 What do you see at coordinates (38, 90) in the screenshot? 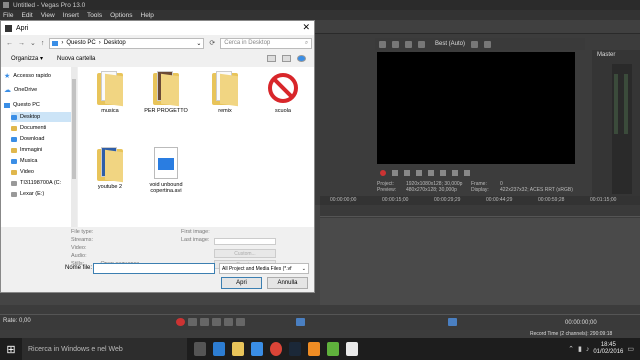
I see `nav-onedrive: ☁ OneDrive` at bounding box center [38, 90].